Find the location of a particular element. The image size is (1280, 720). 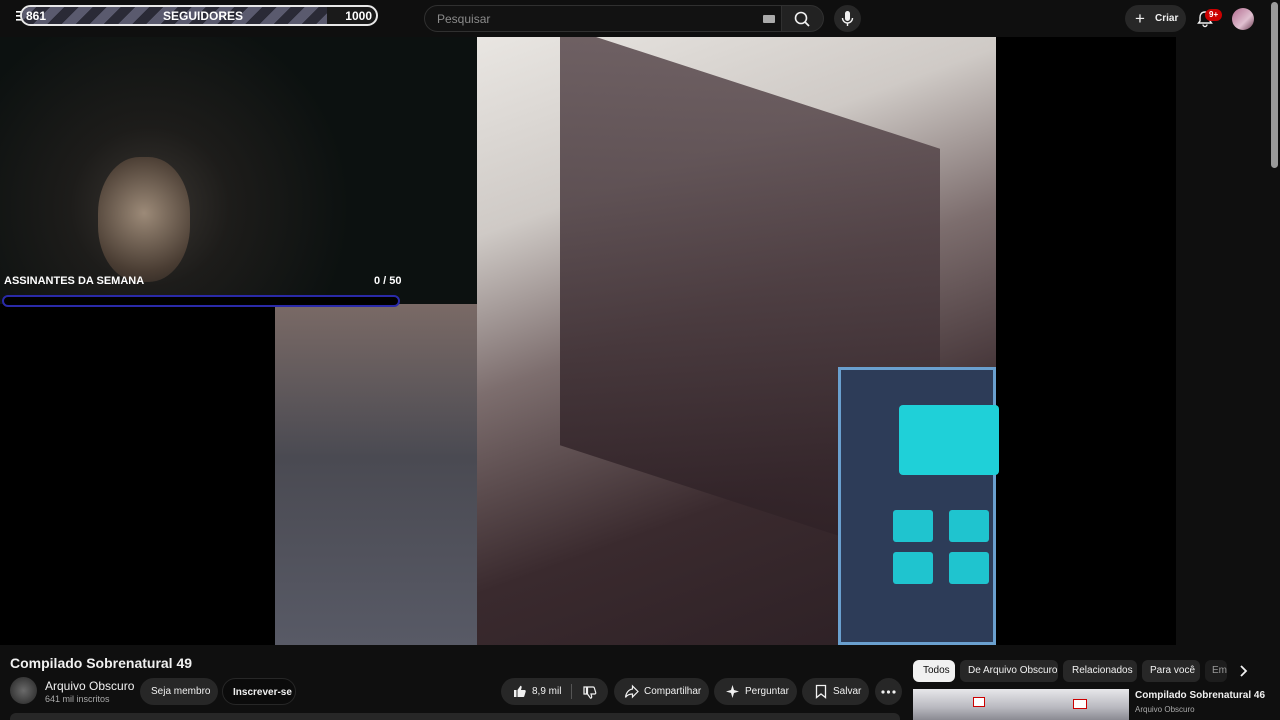

voice-search-button is located at coordinates (847, 18).